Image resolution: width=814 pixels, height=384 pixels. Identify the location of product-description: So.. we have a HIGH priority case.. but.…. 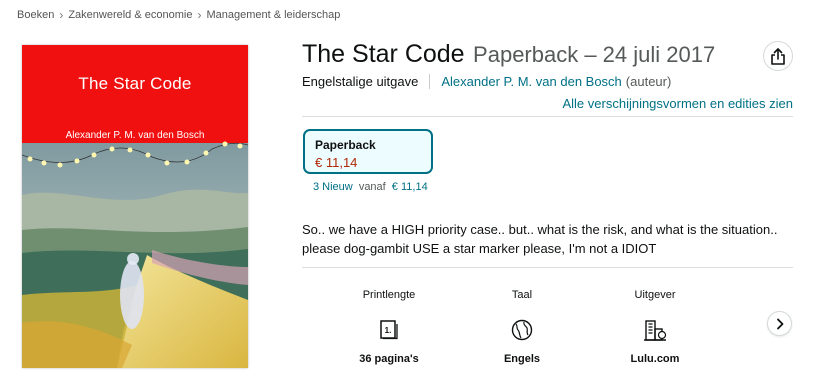
(540, 239).